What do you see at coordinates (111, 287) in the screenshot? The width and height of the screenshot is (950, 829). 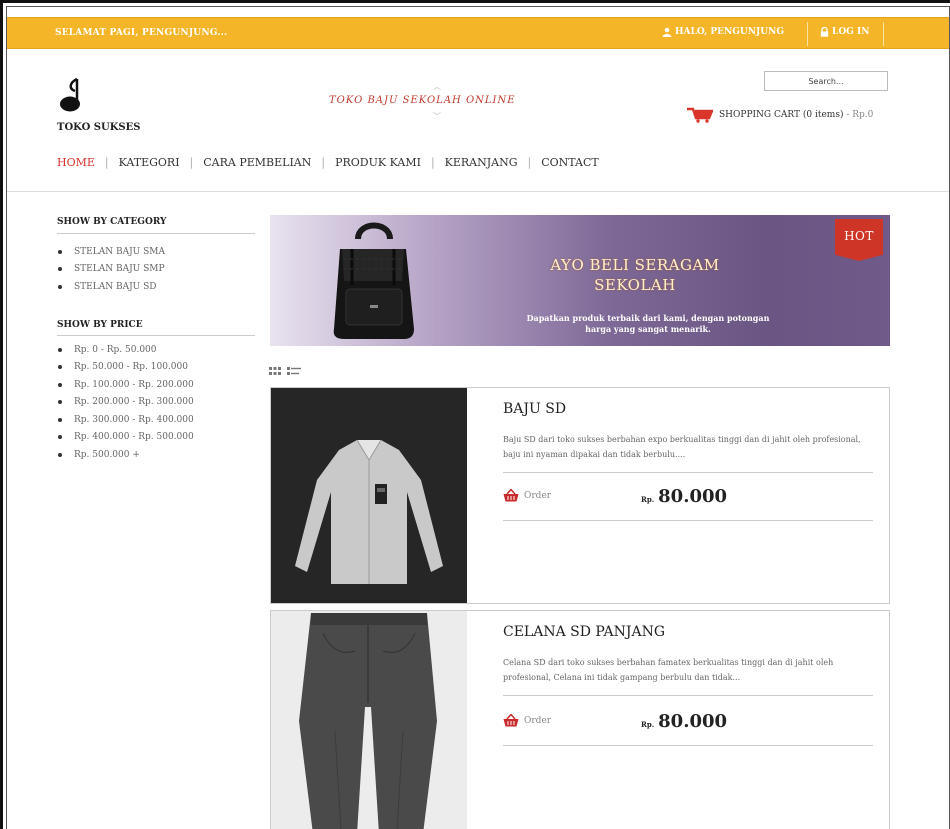 I see `category-item: STELAN BAJU SD` at bounding box center [111, 287].